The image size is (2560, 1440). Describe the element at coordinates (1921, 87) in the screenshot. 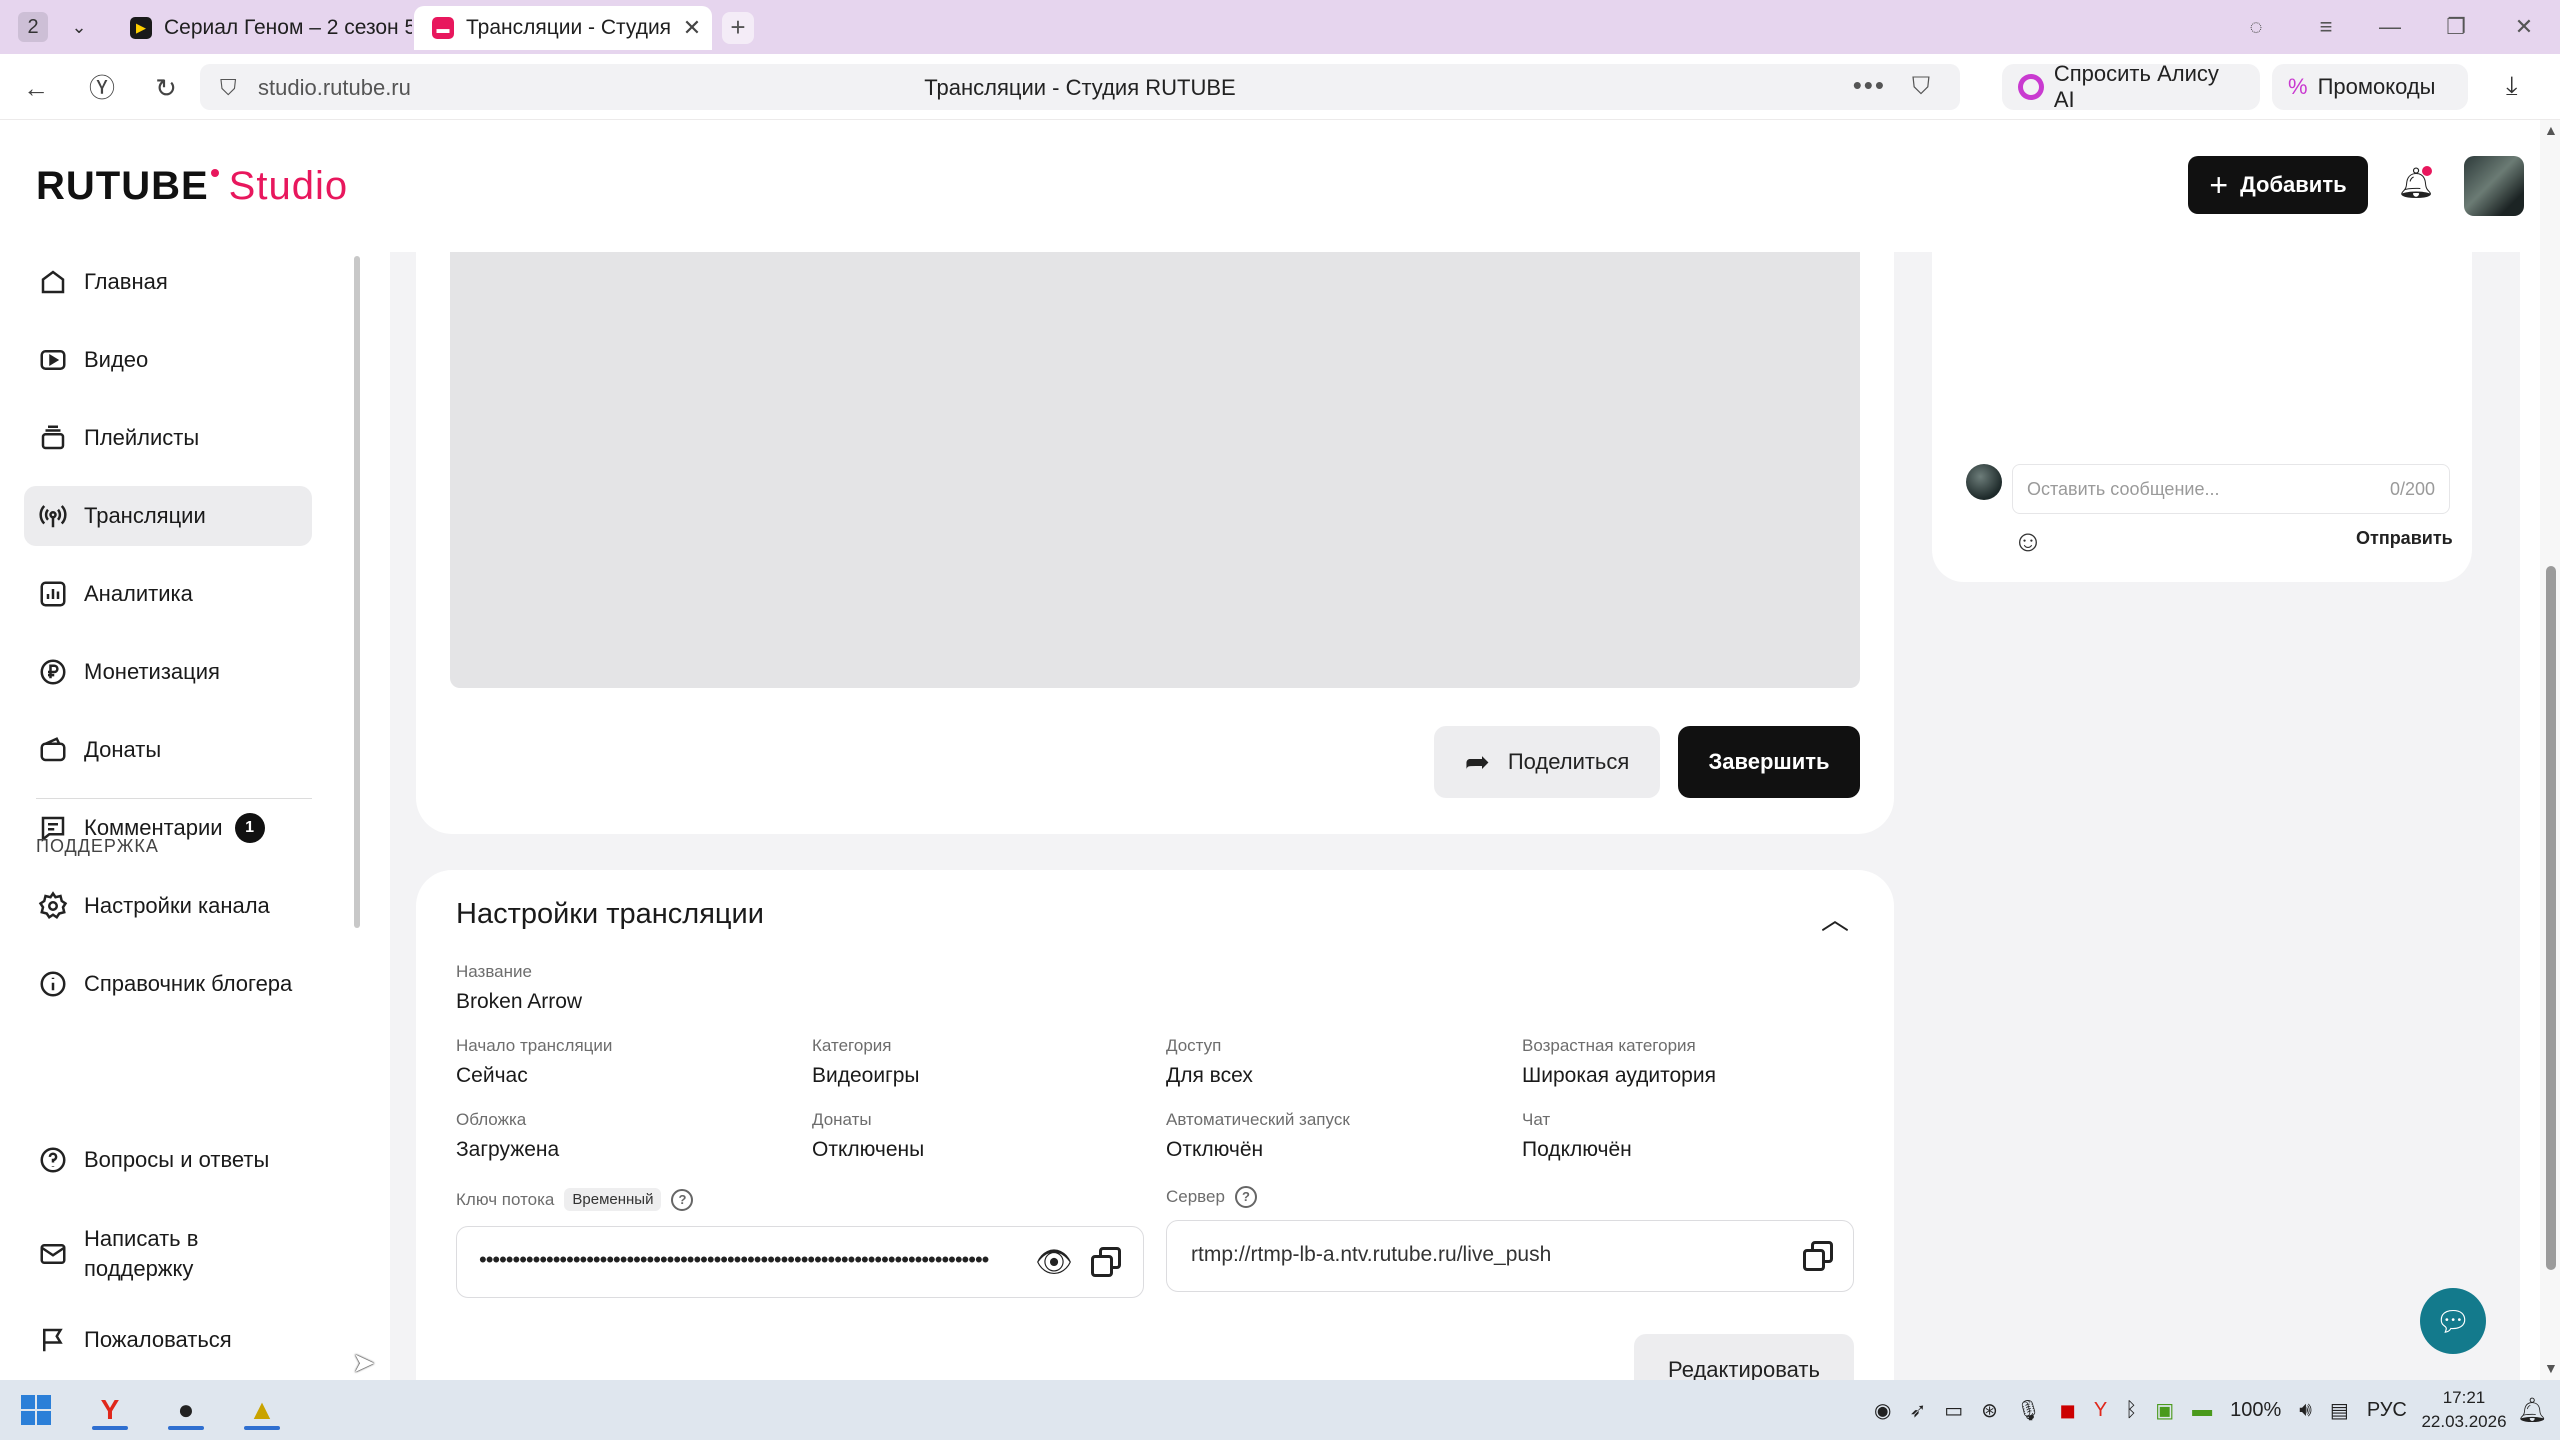

I see `bookmark-icon: ⛉` at that location.